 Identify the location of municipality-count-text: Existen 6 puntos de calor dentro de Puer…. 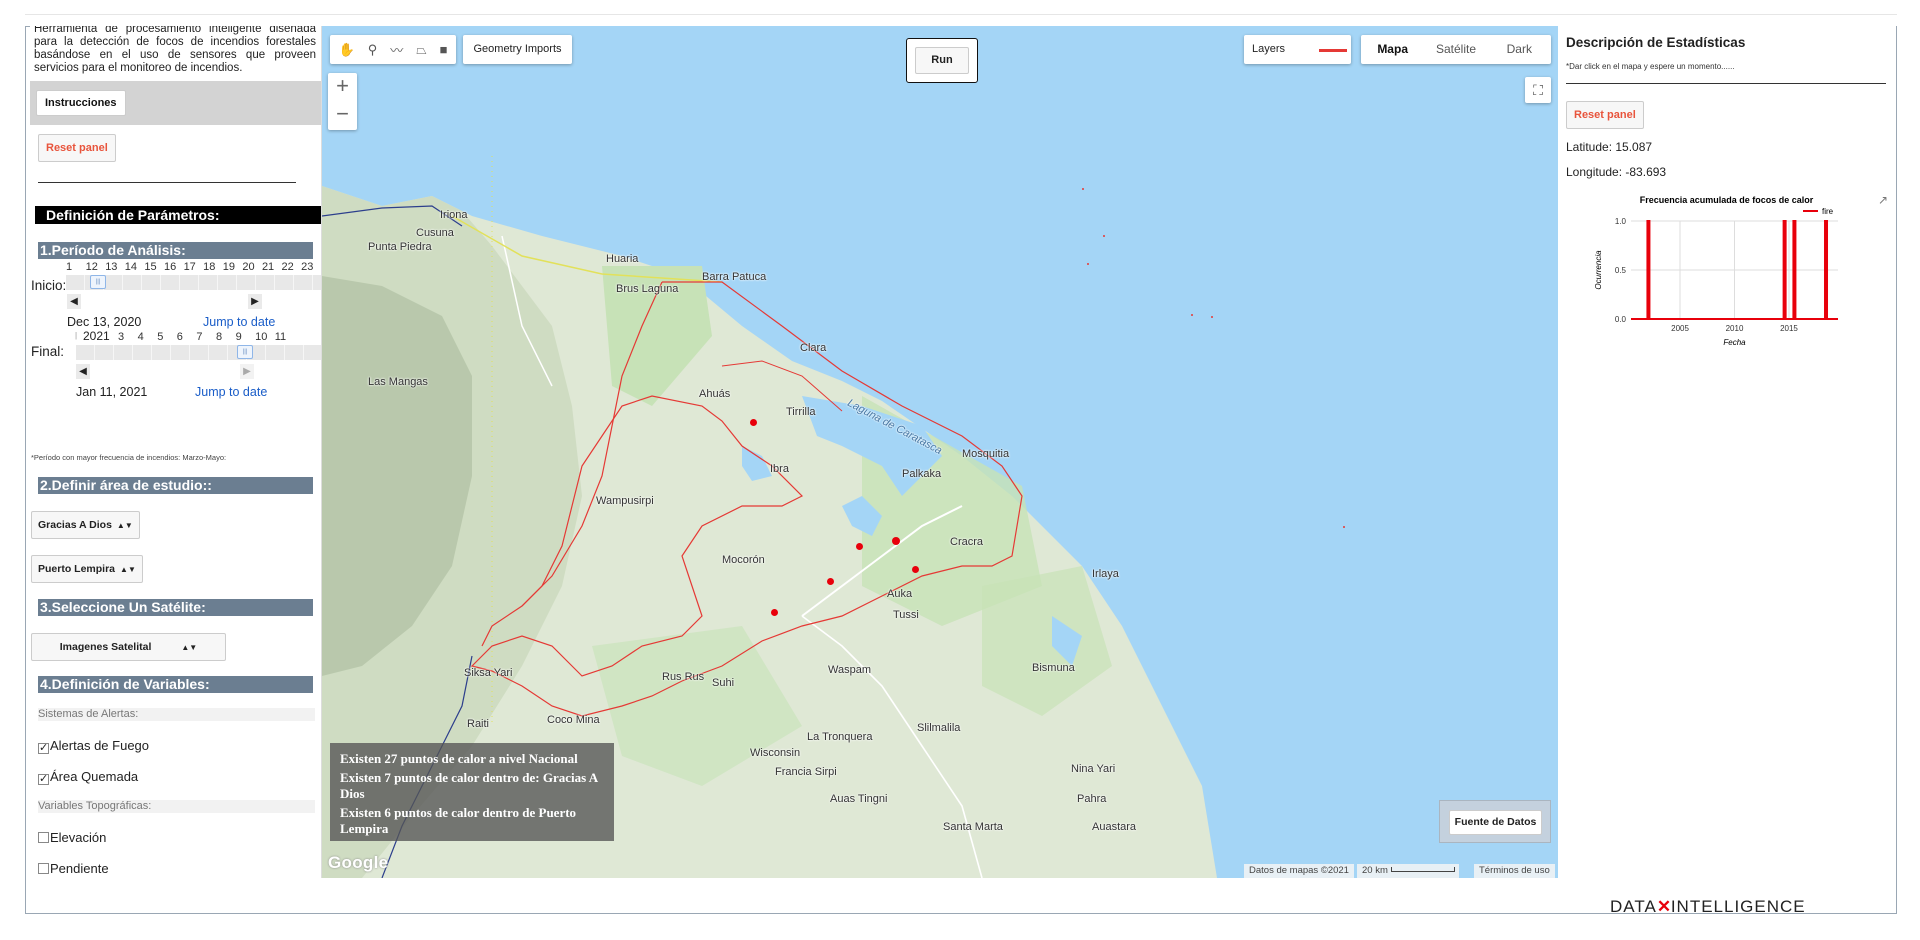
(458, 820).